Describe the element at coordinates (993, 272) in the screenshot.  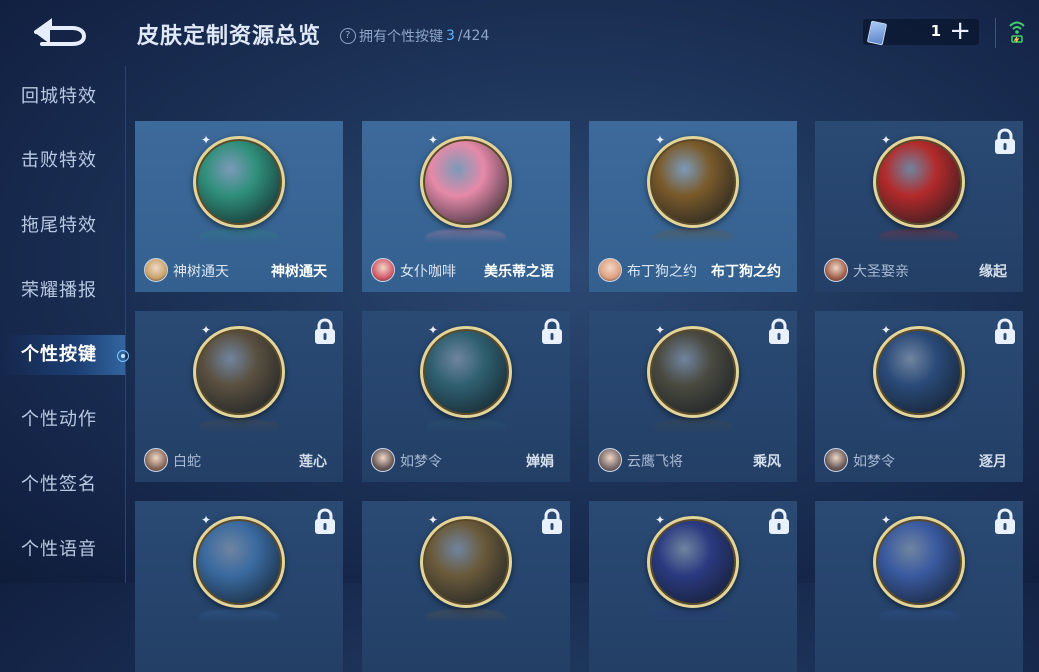
I see `button-skin-name: 缘起` at that location.